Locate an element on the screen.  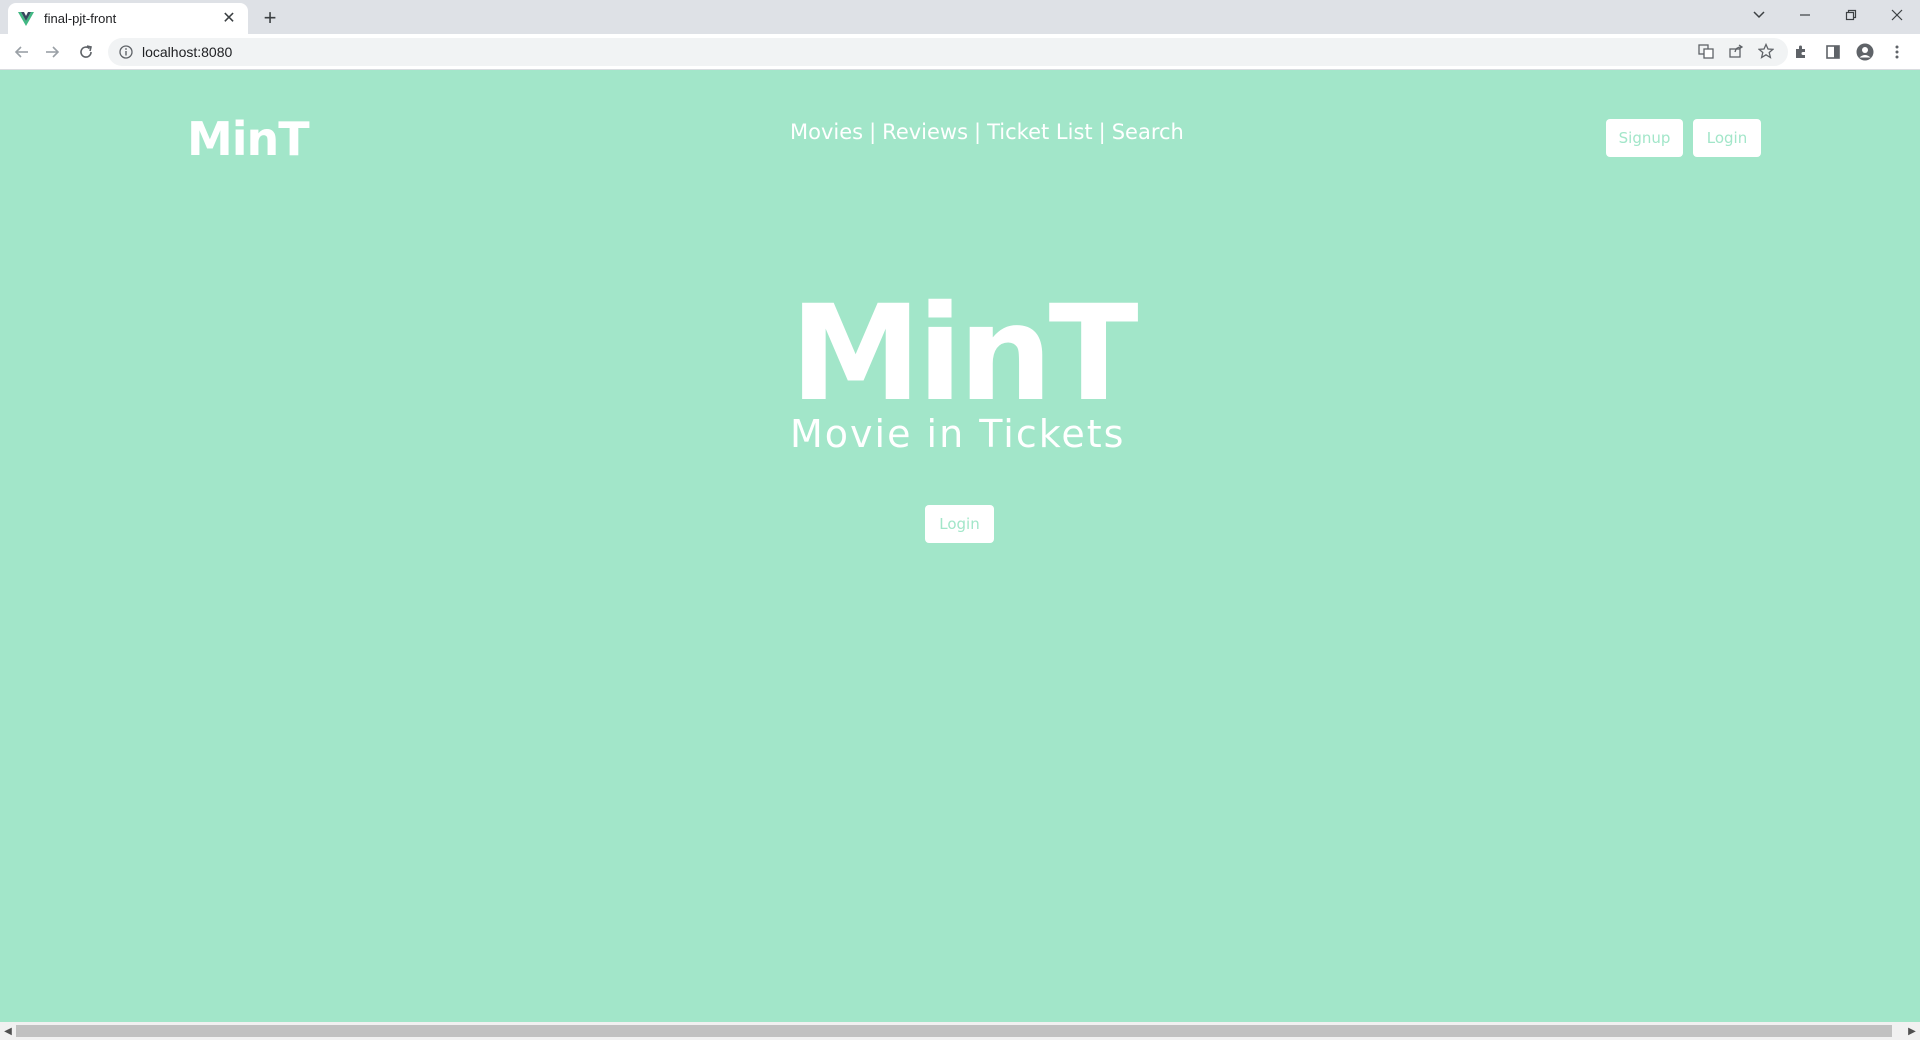
address-bar: localhost:8080 is located at coordinates (948, 52).